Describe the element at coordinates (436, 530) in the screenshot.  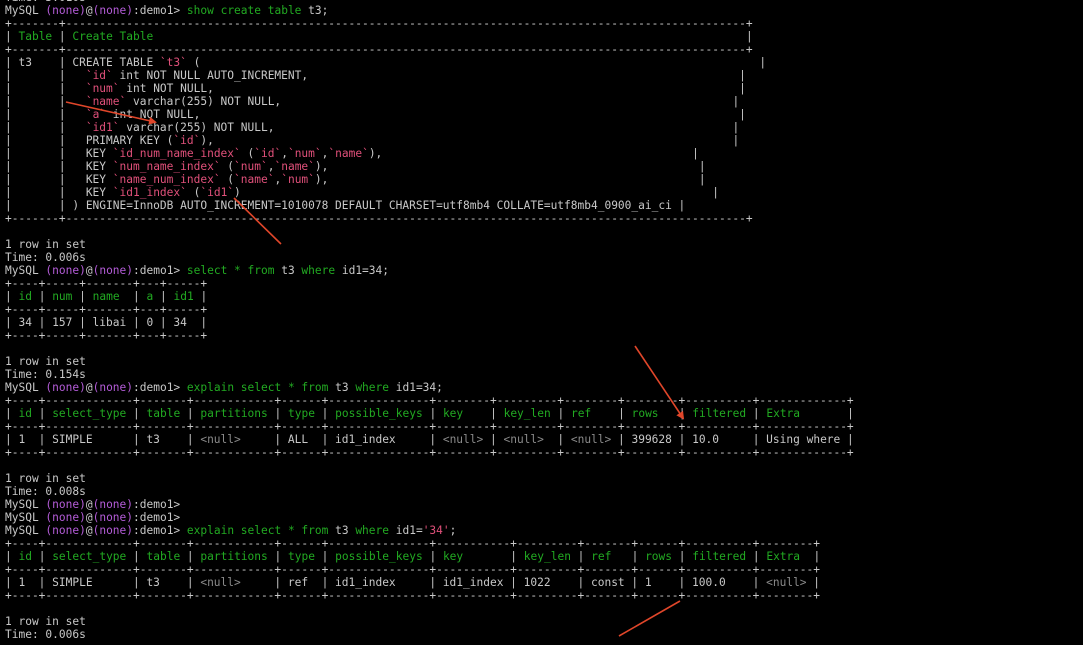
I see `terminal-text: '34'` at that location.